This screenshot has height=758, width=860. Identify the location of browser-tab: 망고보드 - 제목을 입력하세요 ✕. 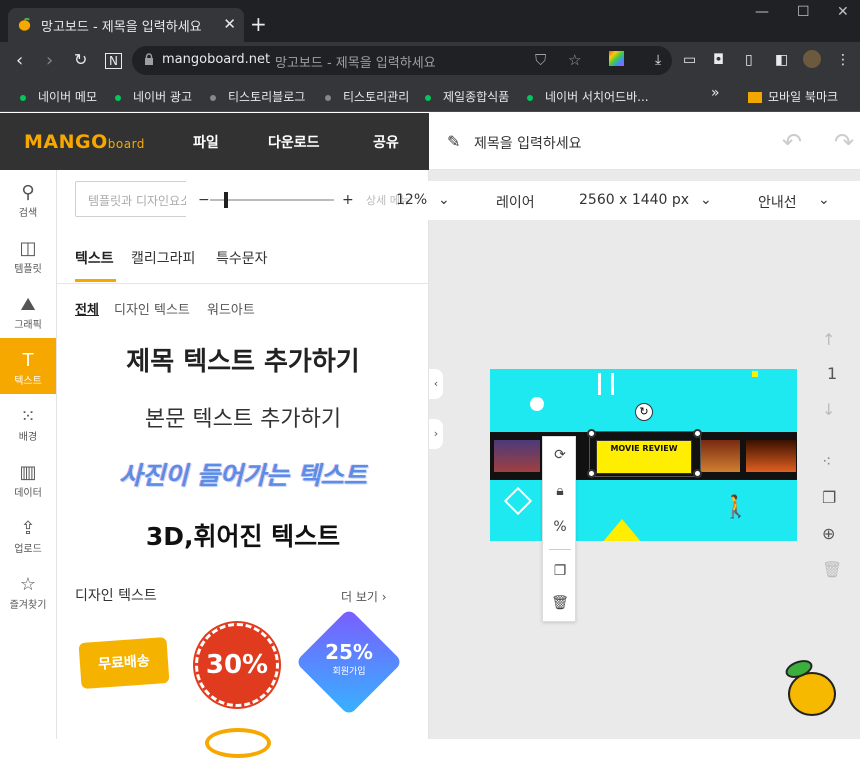
(126, 25).